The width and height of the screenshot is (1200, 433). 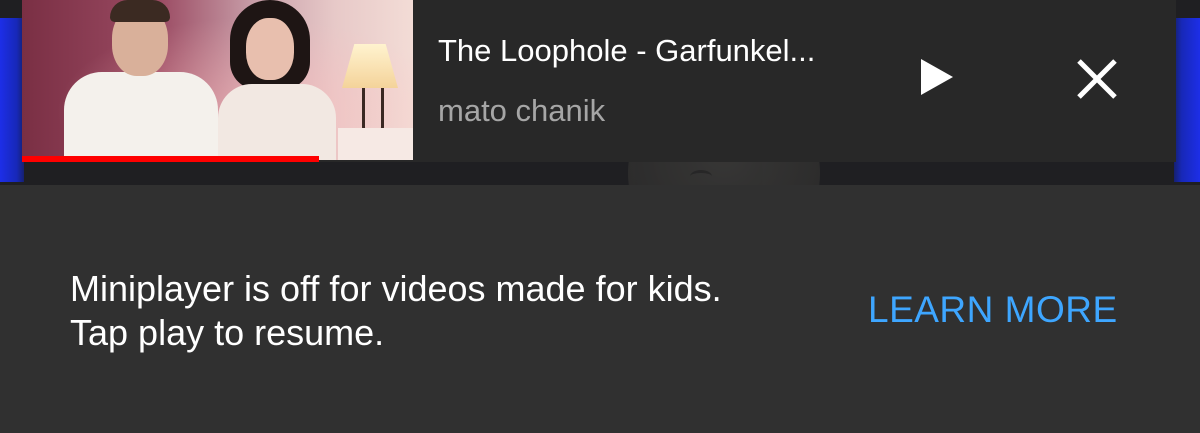 I want to click on channel-name: mato chanik, so click(x=521, y=111).